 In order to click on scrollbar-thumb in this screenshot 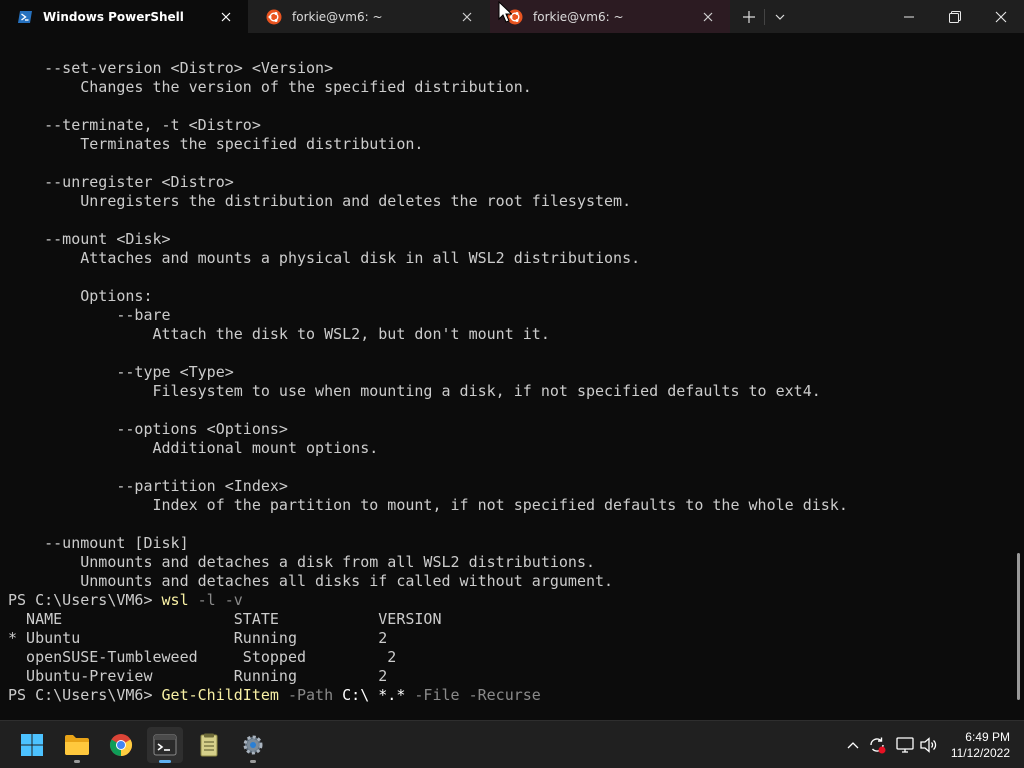, I will do `click(1018, 626)`.